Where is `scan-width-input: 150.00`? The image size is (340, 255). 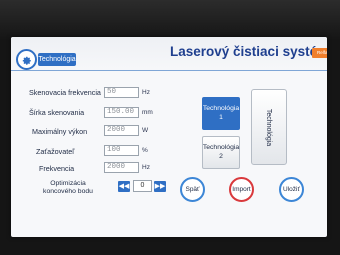 scan-width-input: 150.00 is located at coordinates (121, 112).